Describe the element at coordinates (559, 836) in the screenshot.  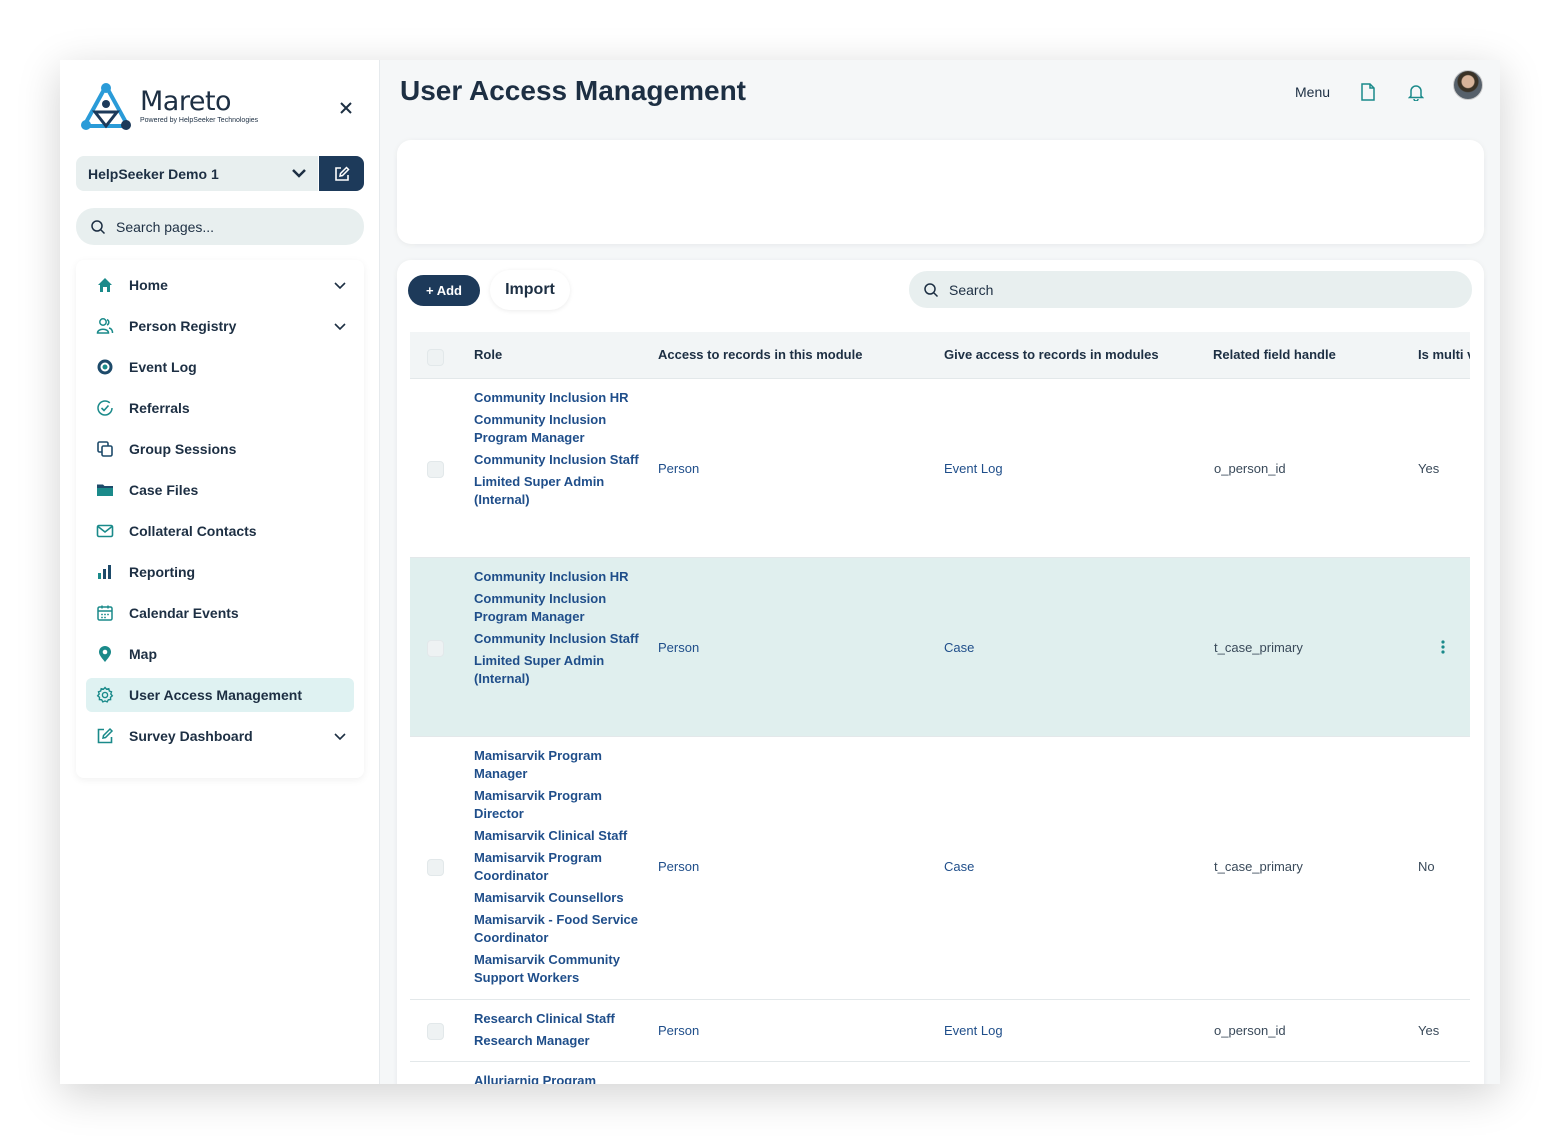
I see `role-link: Mamisarvik Clinical Staff` at that location.